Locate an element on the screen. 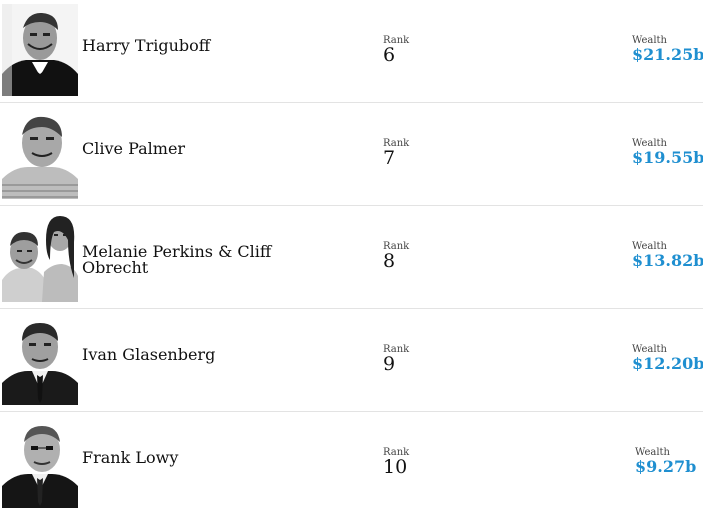  rank-value: 10 is located at coordinates (395, 467).